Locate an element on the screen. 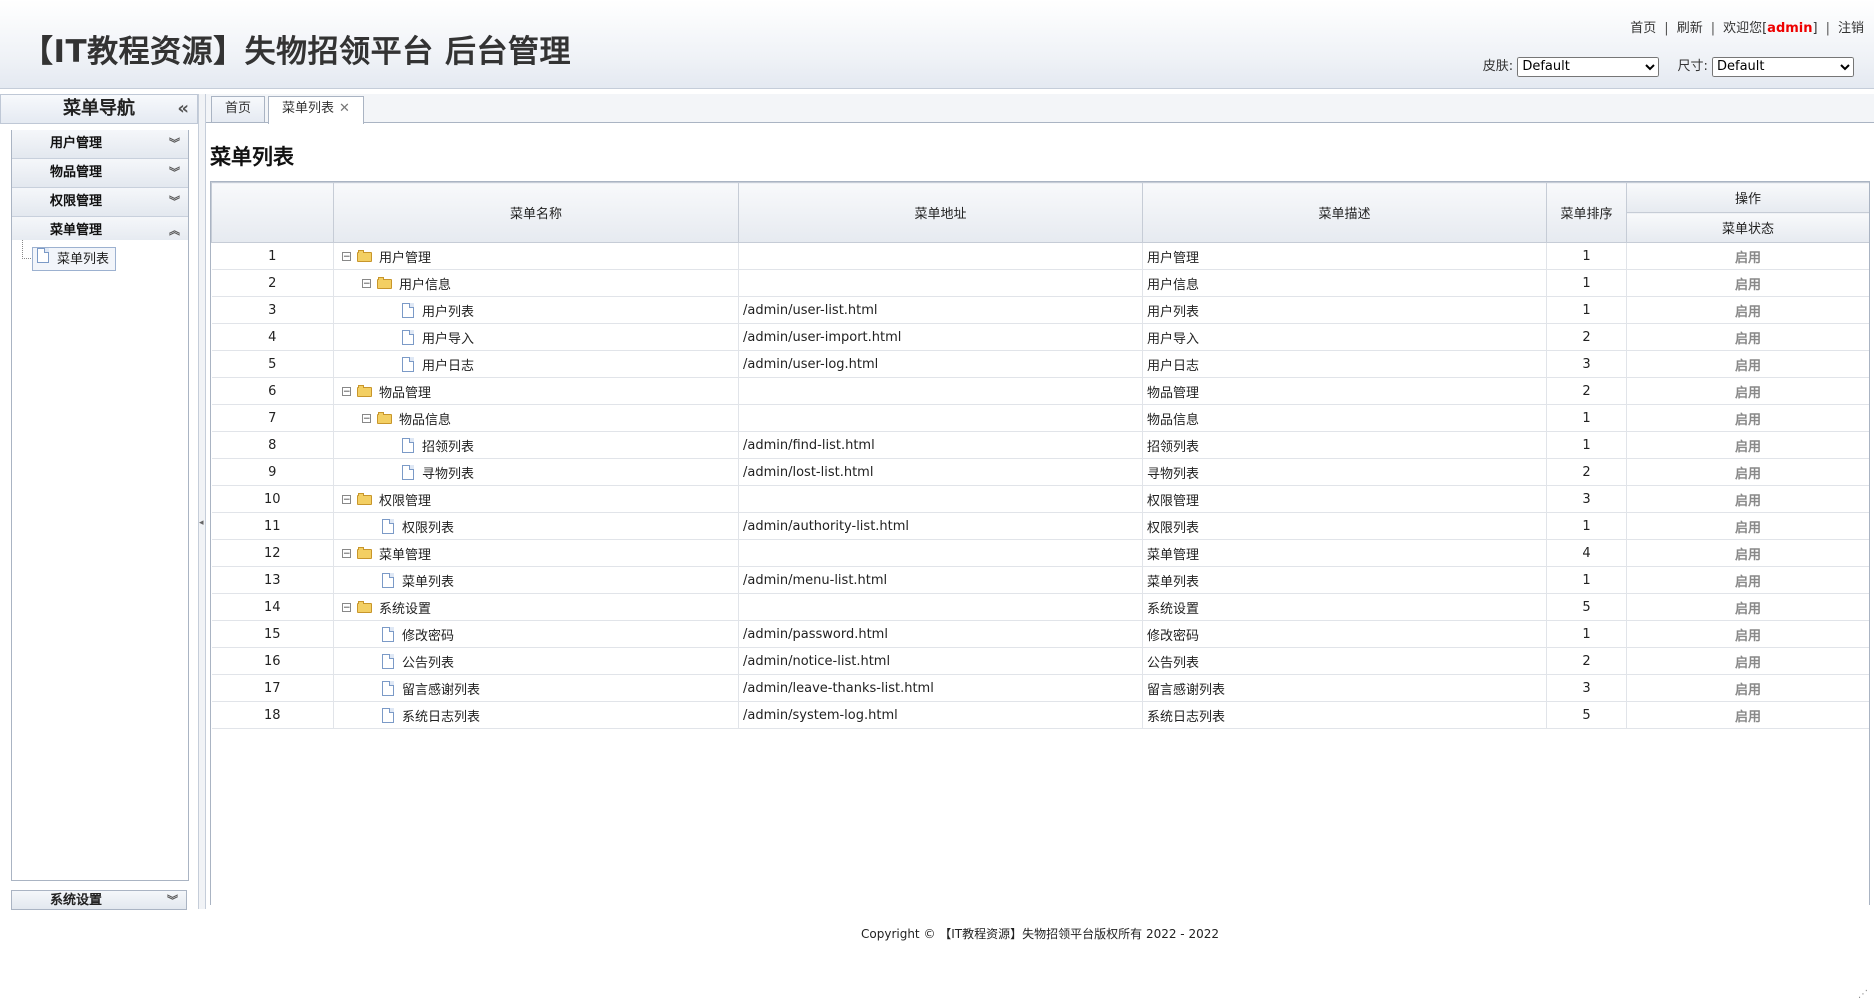  table-row: 8 招领列表/admin/find-list.html 招领列表 1 启用 is located at coordinates (1040, 445).